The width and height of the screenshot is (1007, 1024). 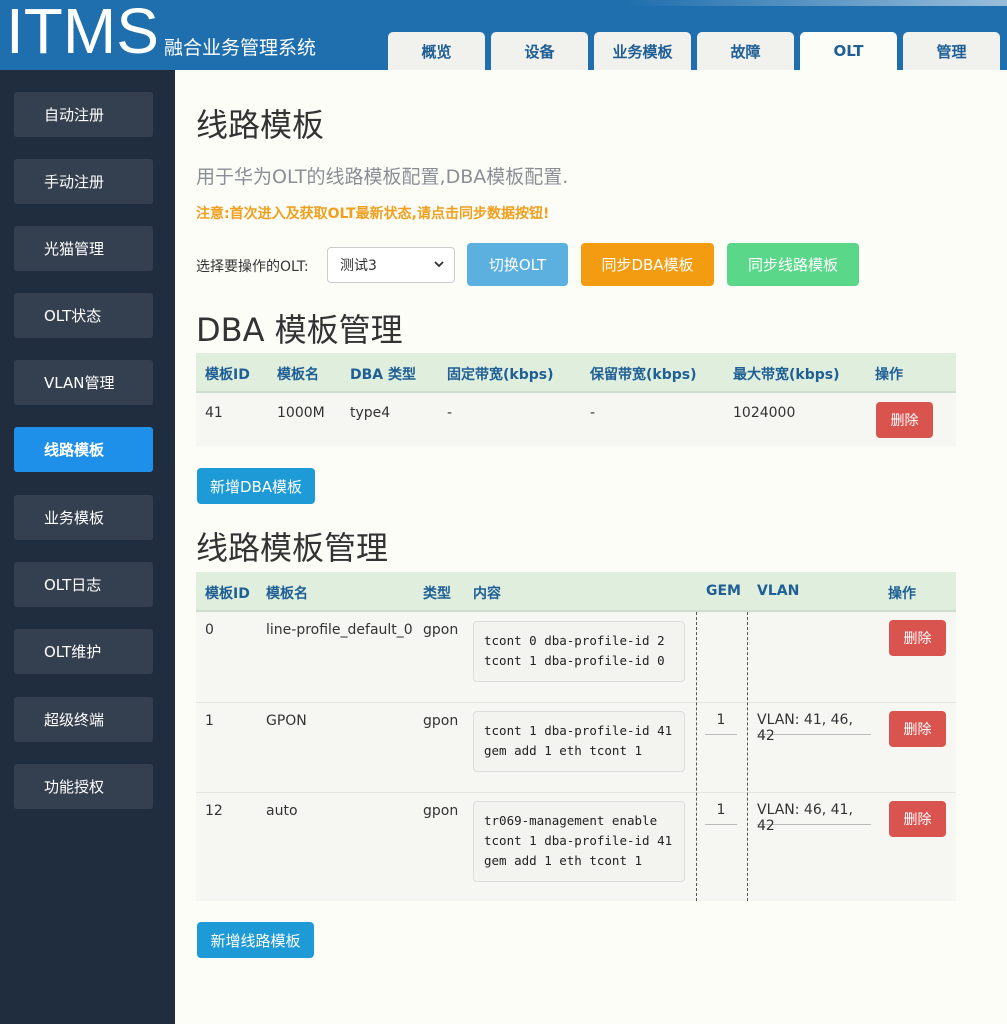 What do you see at coordinates (255, 940) in the screenshot?
I see `add-line-template-button: 新增线路模板` at bounding box center [255, 940].